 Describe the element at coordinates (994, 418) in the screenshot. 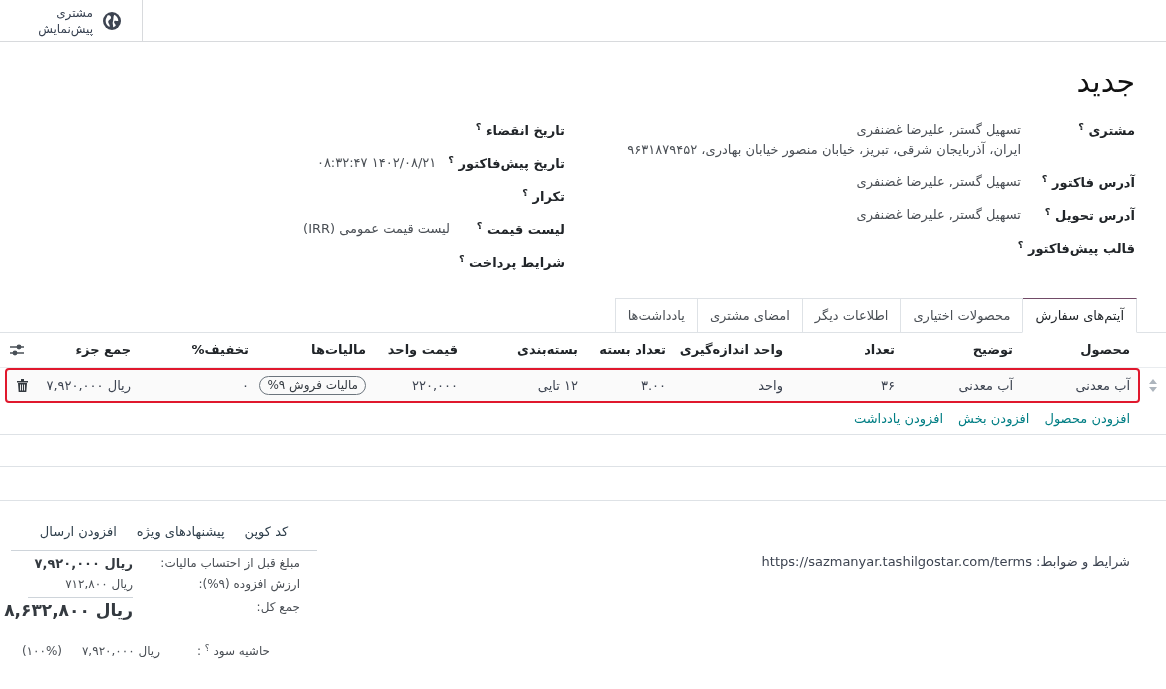

I see `add-line-link: افزودن بخش` at that location.